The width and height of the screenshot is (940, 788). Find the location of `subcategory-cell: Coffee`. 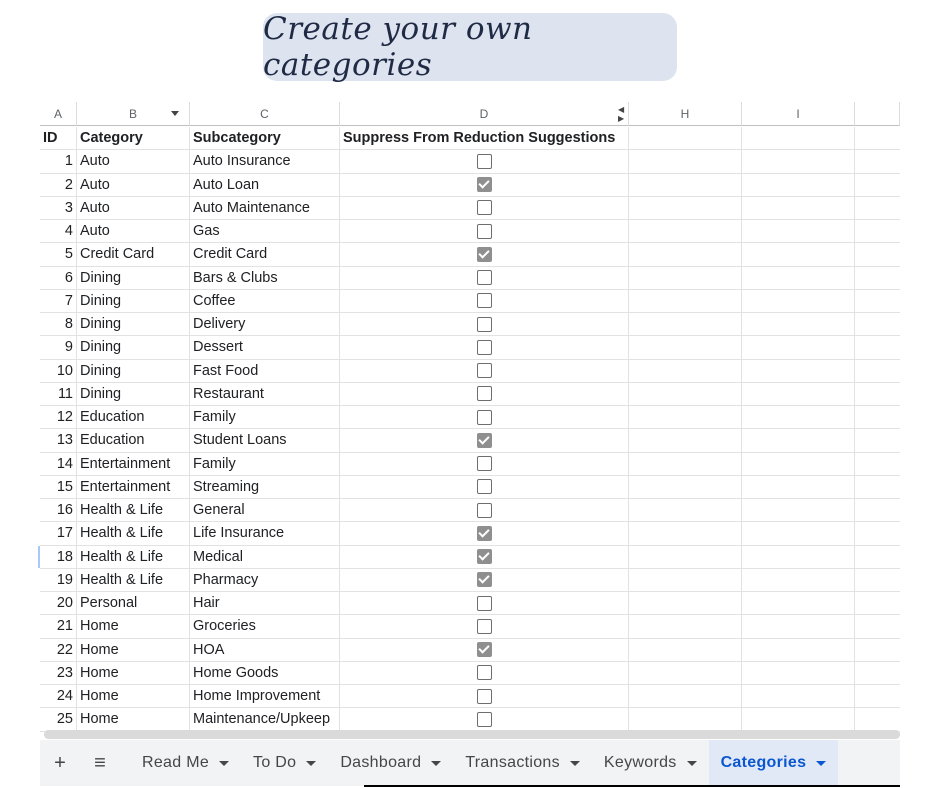

subcategory-cell: Coffee is located at coordinates (265, 301).